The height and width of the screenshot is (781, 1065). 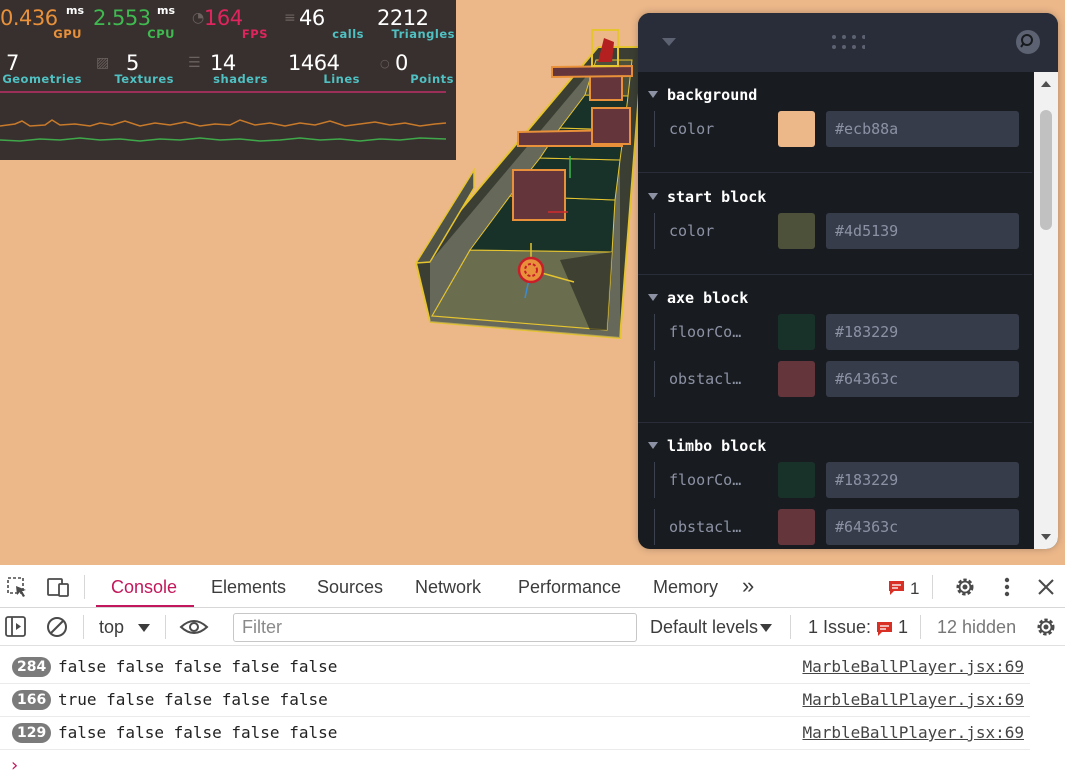 I want to click on perf-textures-label: Textures, so click(x=144, y=79).